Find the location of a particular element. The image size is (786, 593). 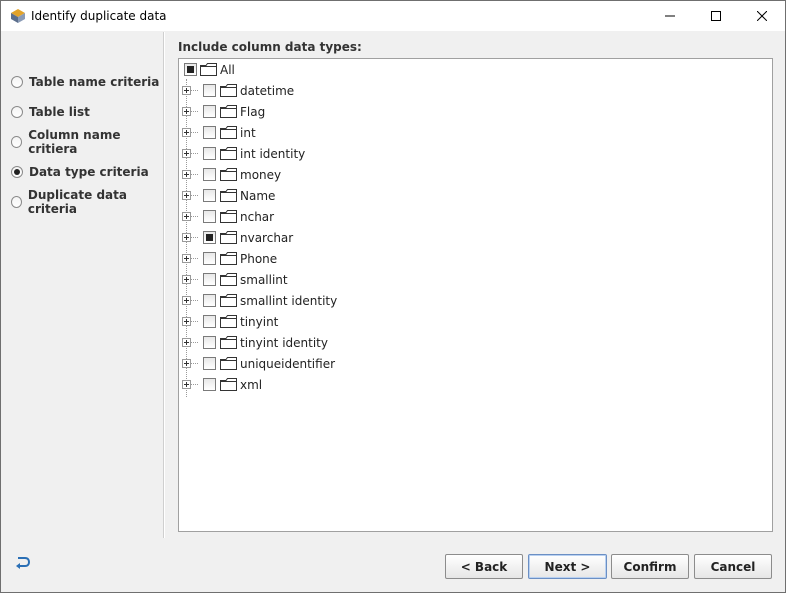

tree-node-label: xml is located at coordinates (251, 385).